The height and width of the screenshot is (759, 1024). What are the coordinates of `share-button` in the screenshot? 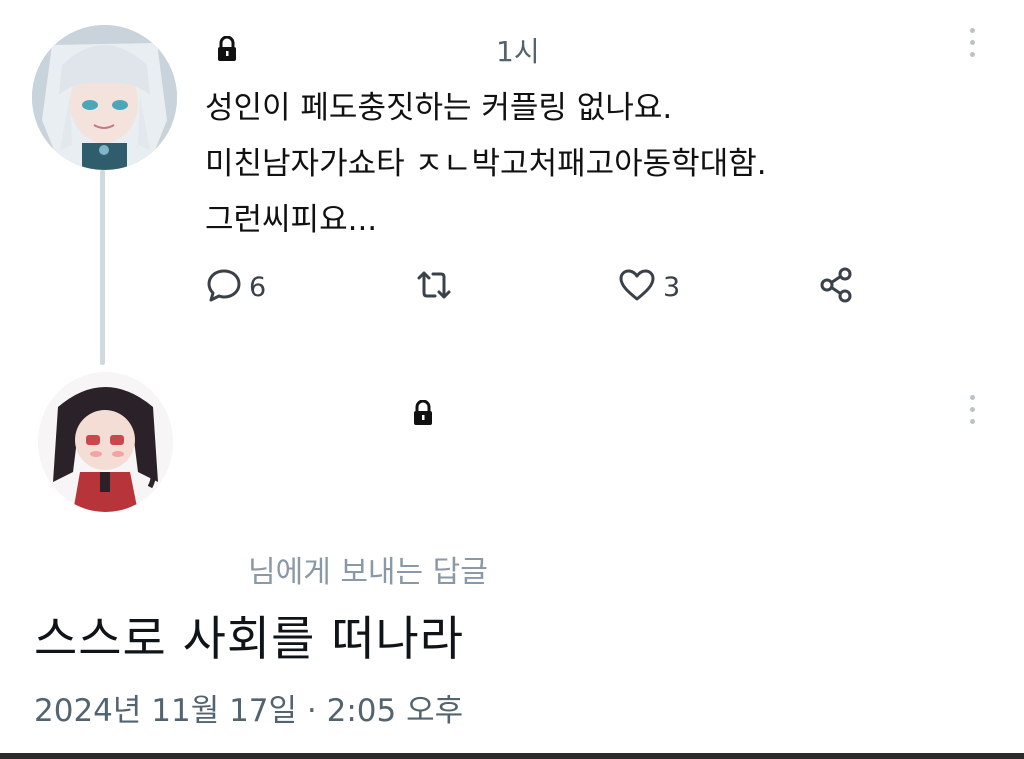 It's located at (837, 287).